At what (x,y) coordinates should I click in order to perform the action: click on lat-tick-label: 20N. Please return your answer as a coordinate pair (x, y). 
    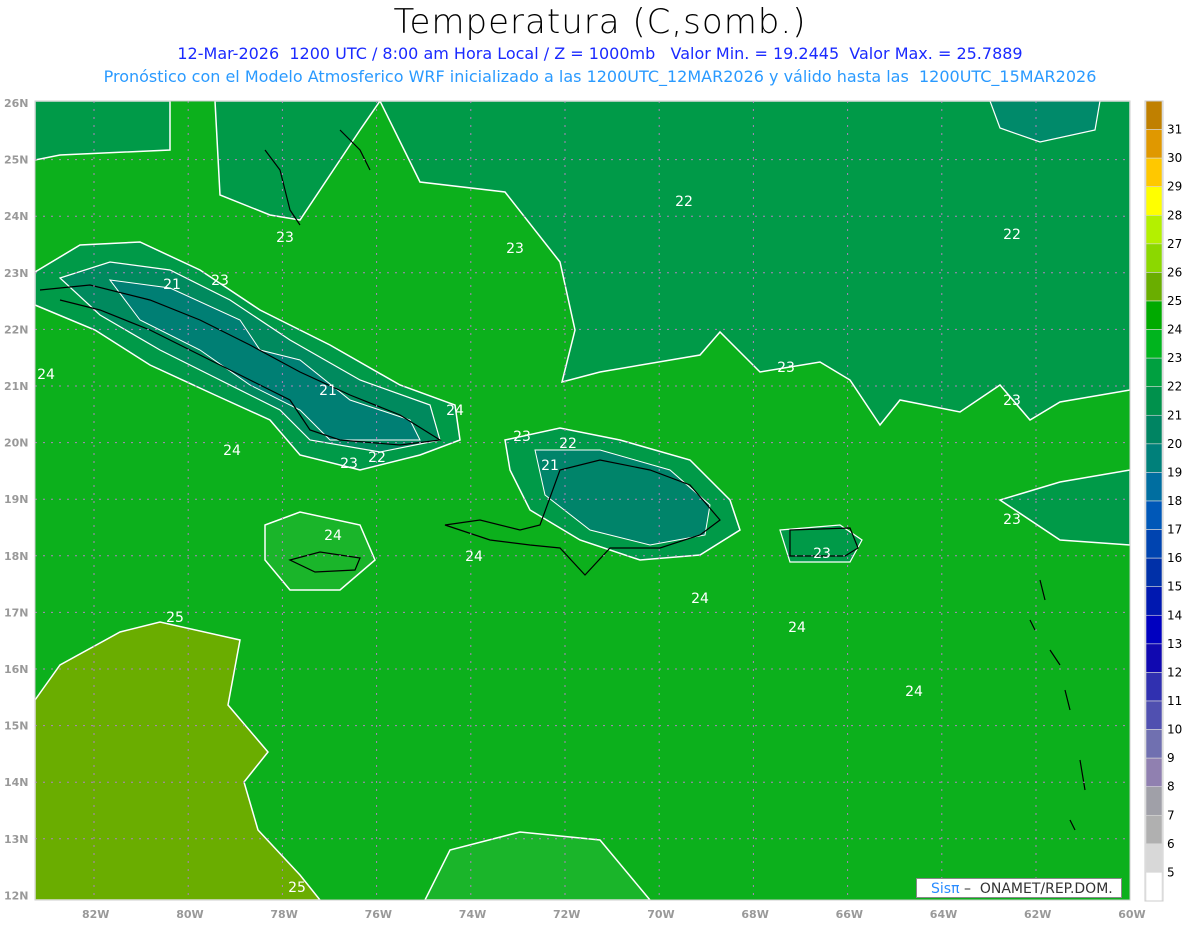
    Looking at the image, I should click on (16, 443).